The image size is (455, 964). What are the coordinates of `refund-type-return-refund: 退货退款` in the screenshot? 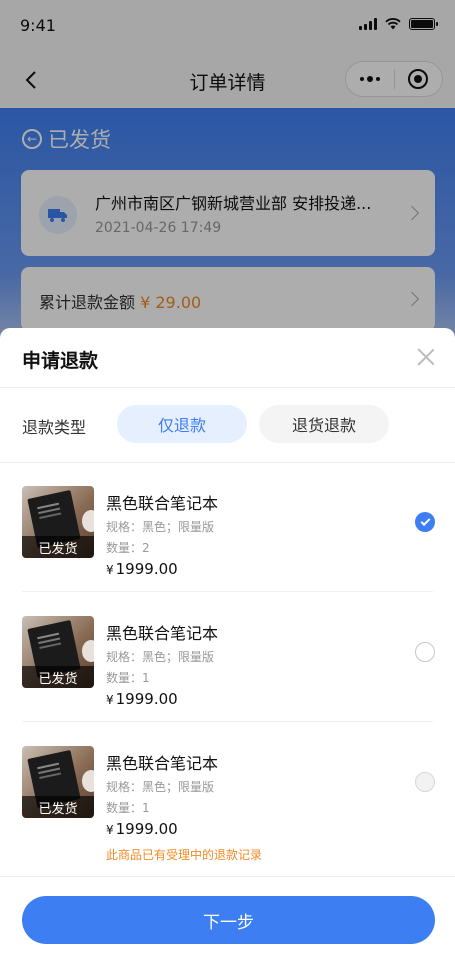 It's located at (324, 424).